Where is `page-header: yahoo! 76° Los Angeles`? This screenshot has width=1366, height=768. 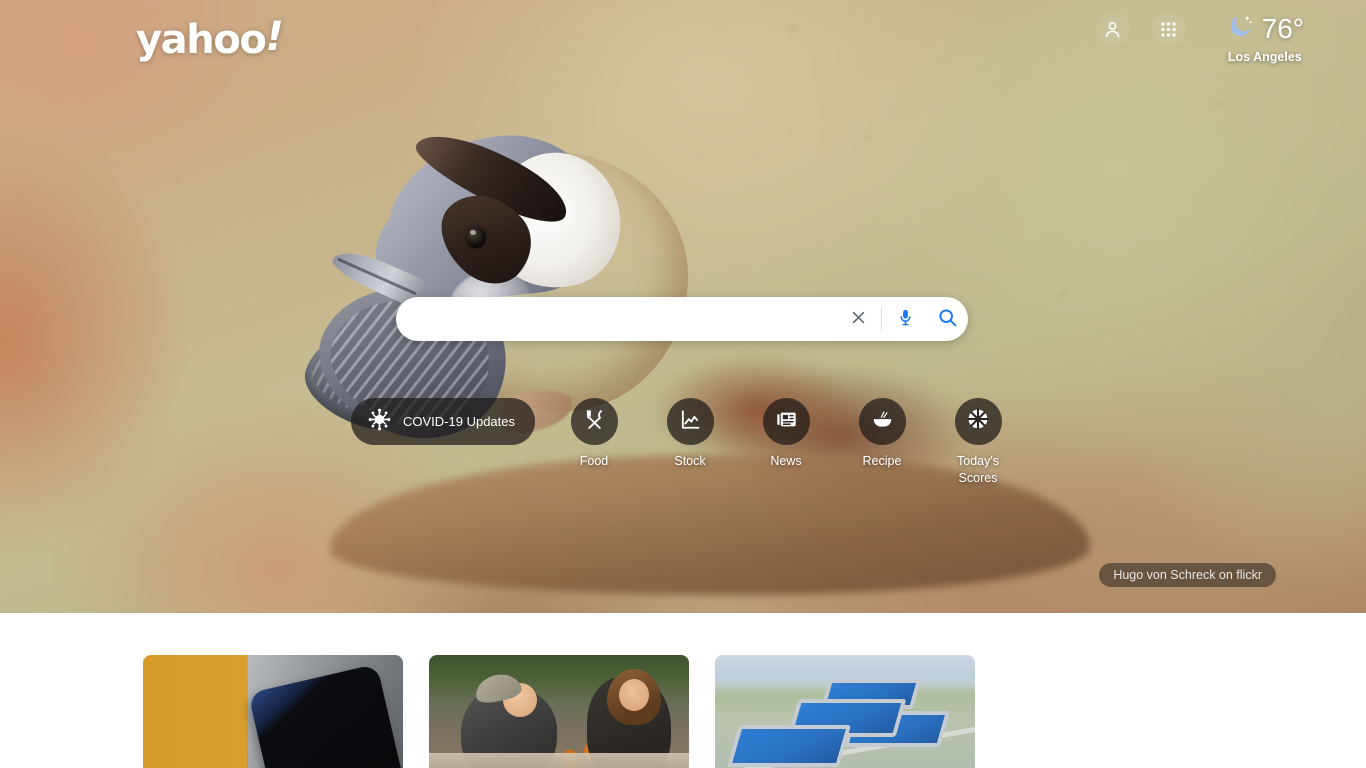
page-header: yahoo! 76° Los Angeles is located at coordinates (683, 40).